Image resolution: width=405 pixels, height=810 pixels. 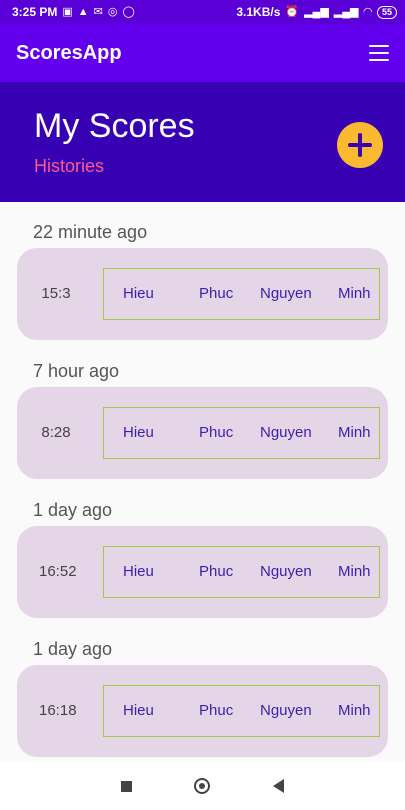 I want to click on status-right: 3.1KB/s ⏰ ▂▄▆ ▂▄▆ ◠ 55, so click(x=316, y=12).